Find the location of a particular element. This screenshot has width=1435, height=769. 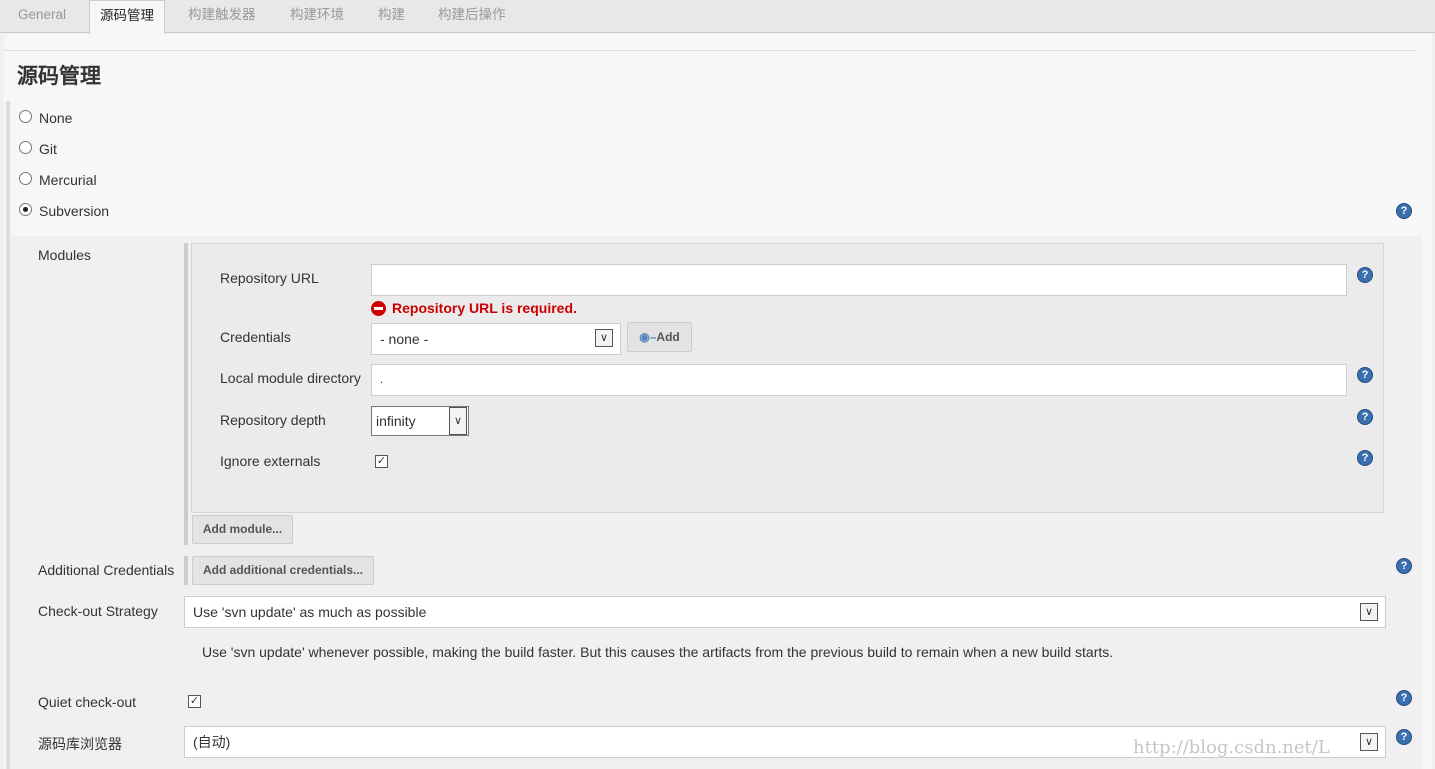

tab-triggers: 构建触发器 is located at coordinates (222, 16).